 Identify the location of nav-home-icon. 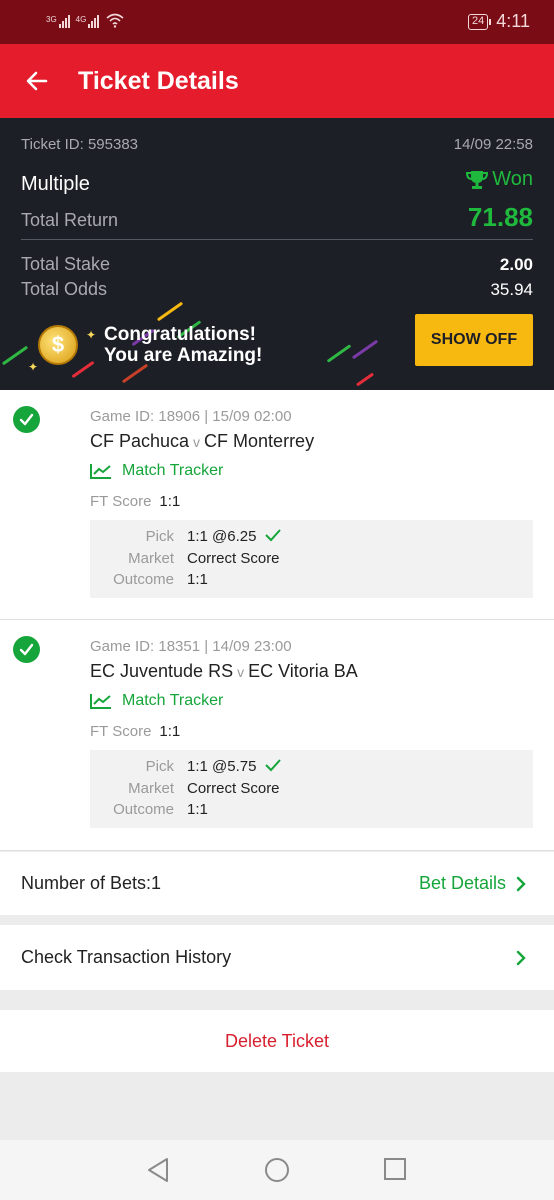
(277, 1170).